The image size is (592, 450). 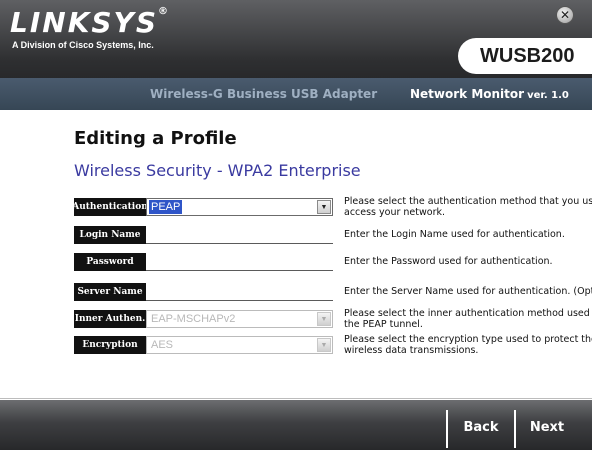 What do you see at coordinates (166, 207) in the screenshot?
I see `authentication-value: PEAP` at bounding box center [166, 207].